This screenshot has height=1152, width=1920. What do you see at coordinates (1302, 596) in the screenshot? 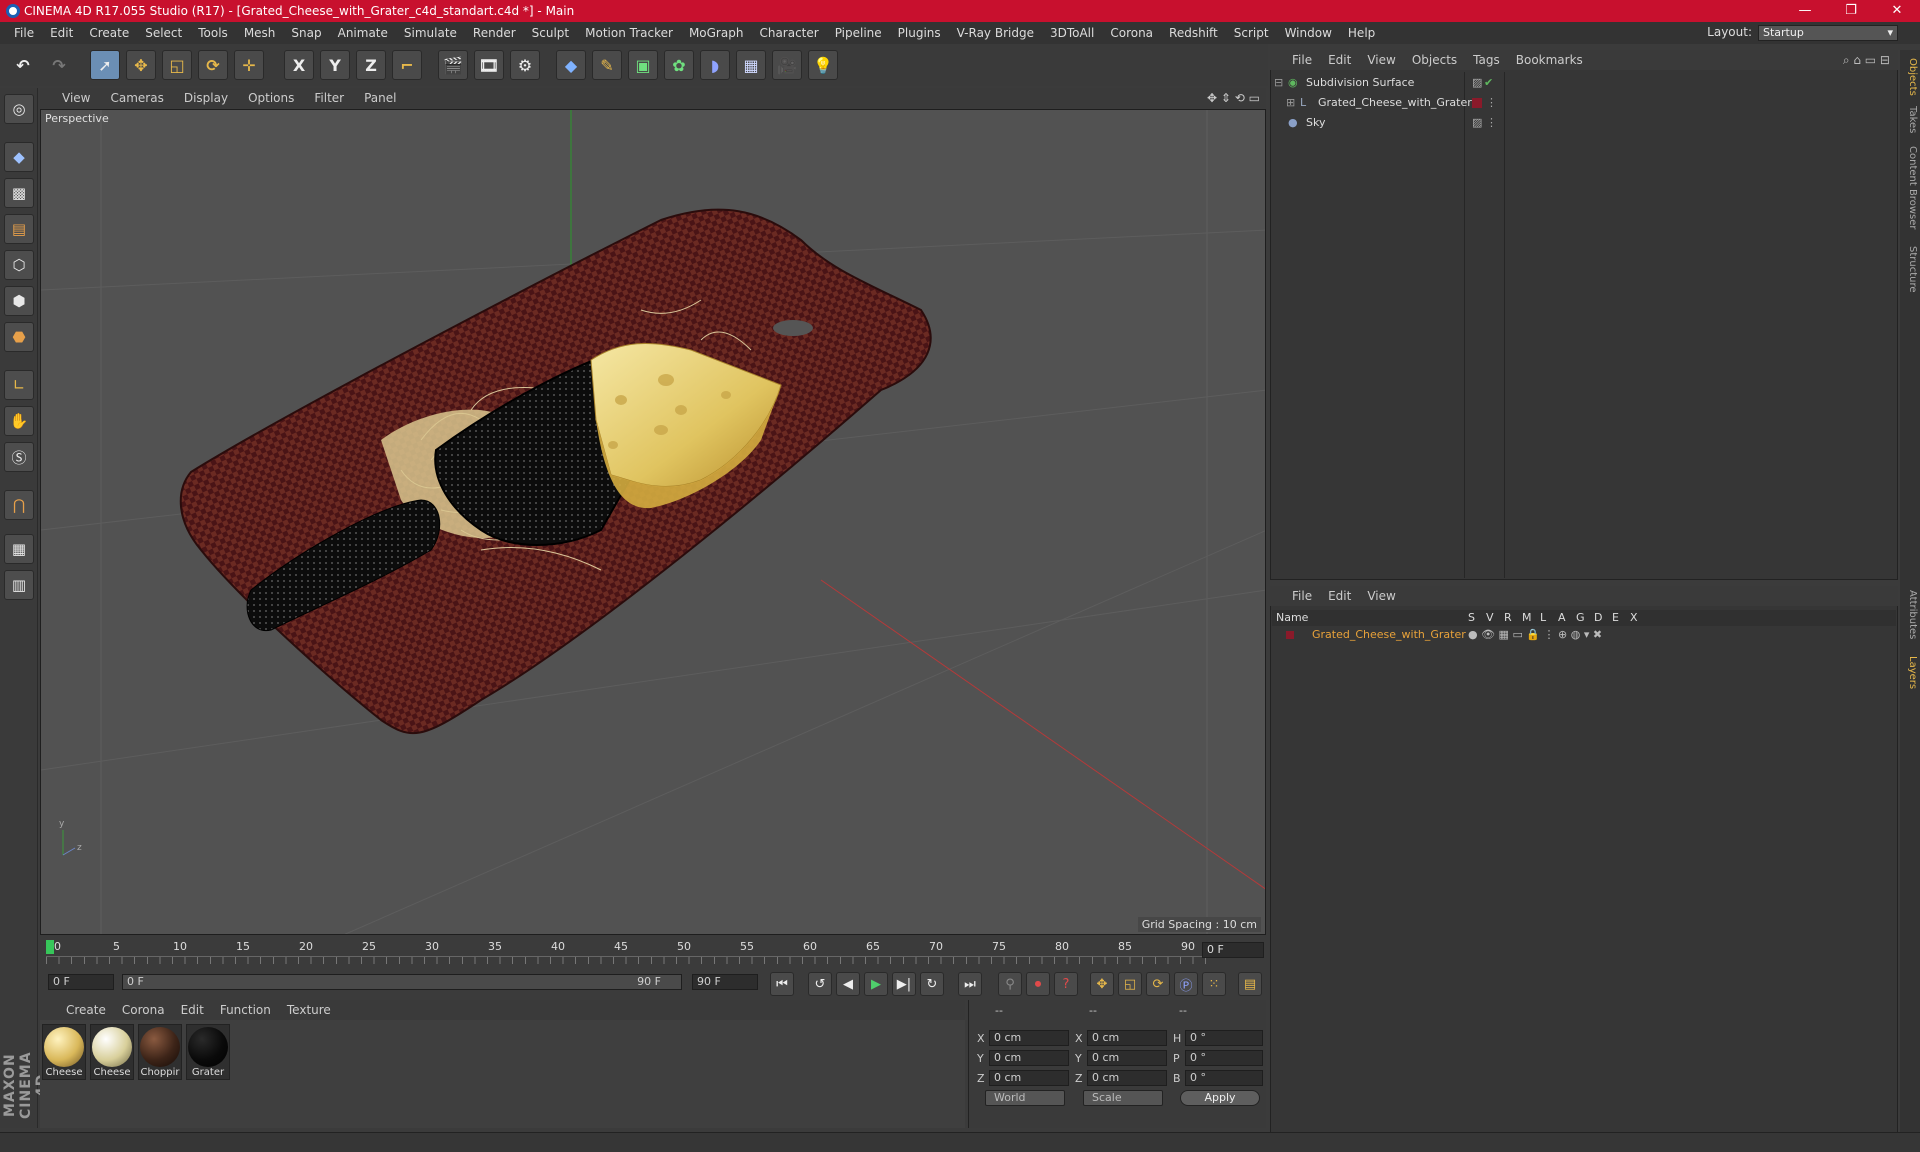
I see `layer-menu-file: File` at bounding box center [1302, 596].